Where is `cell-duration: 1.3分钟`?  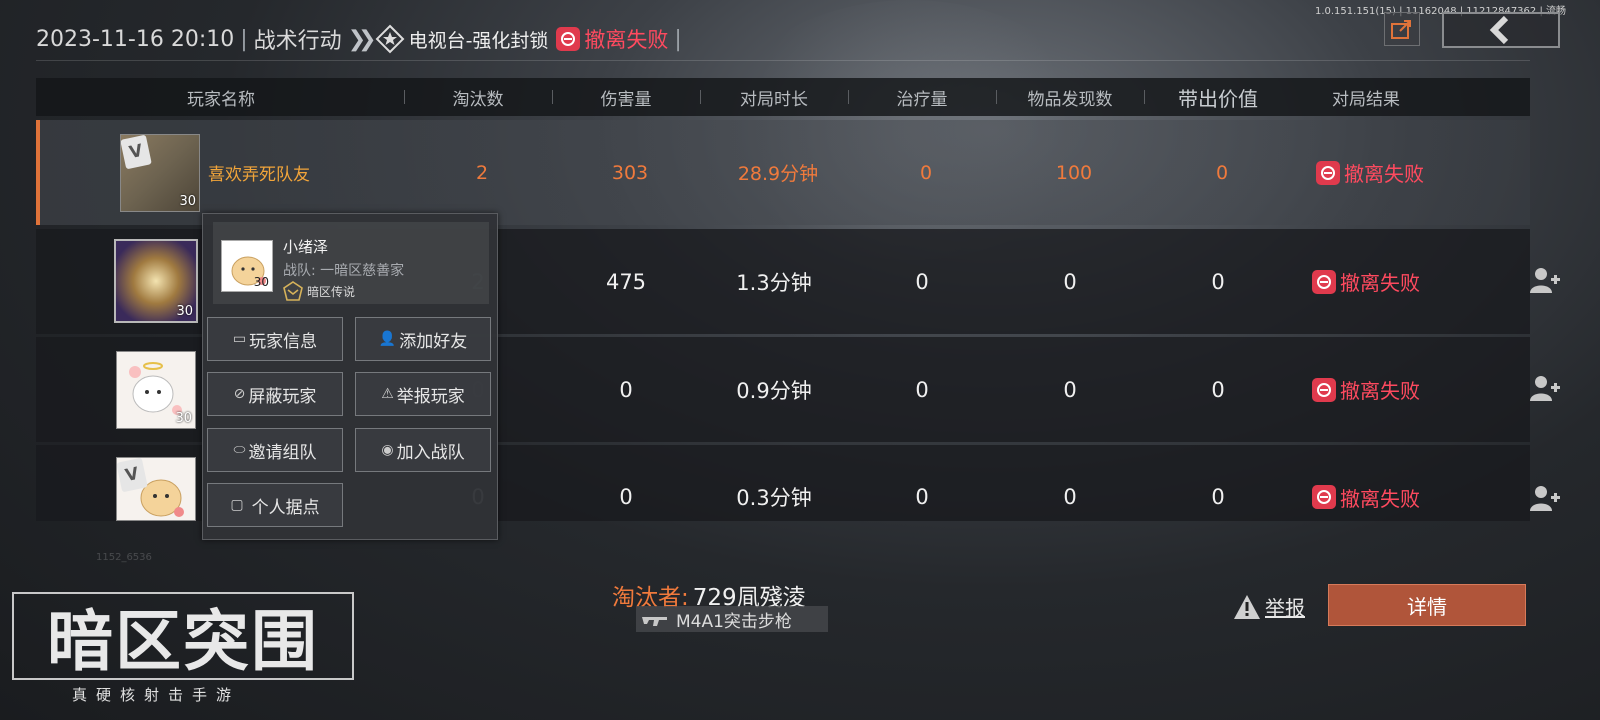
cell-duration: 1.3分钟 is located at coordinates (774, 282).